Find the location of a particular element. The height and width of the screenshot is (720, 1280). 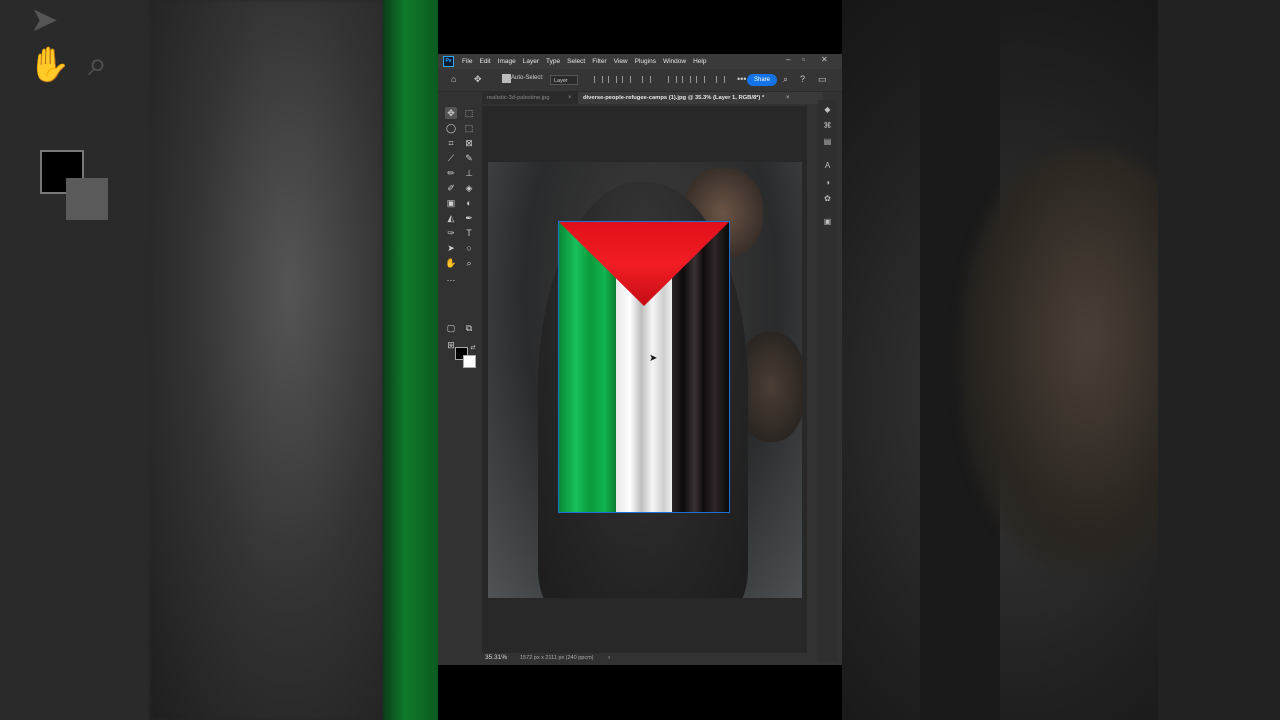

options-bar: ⌂ ✥ Auto-Select: Layer ••• Share ⌕ ? ▭ is located at coordinates (640, 80).